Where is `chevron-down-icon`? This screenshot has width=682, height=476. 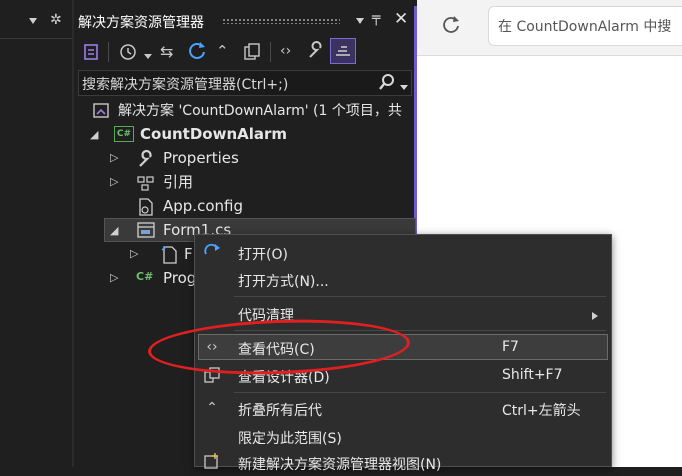
chevron-down-icon is located at coordinates (148, 56).